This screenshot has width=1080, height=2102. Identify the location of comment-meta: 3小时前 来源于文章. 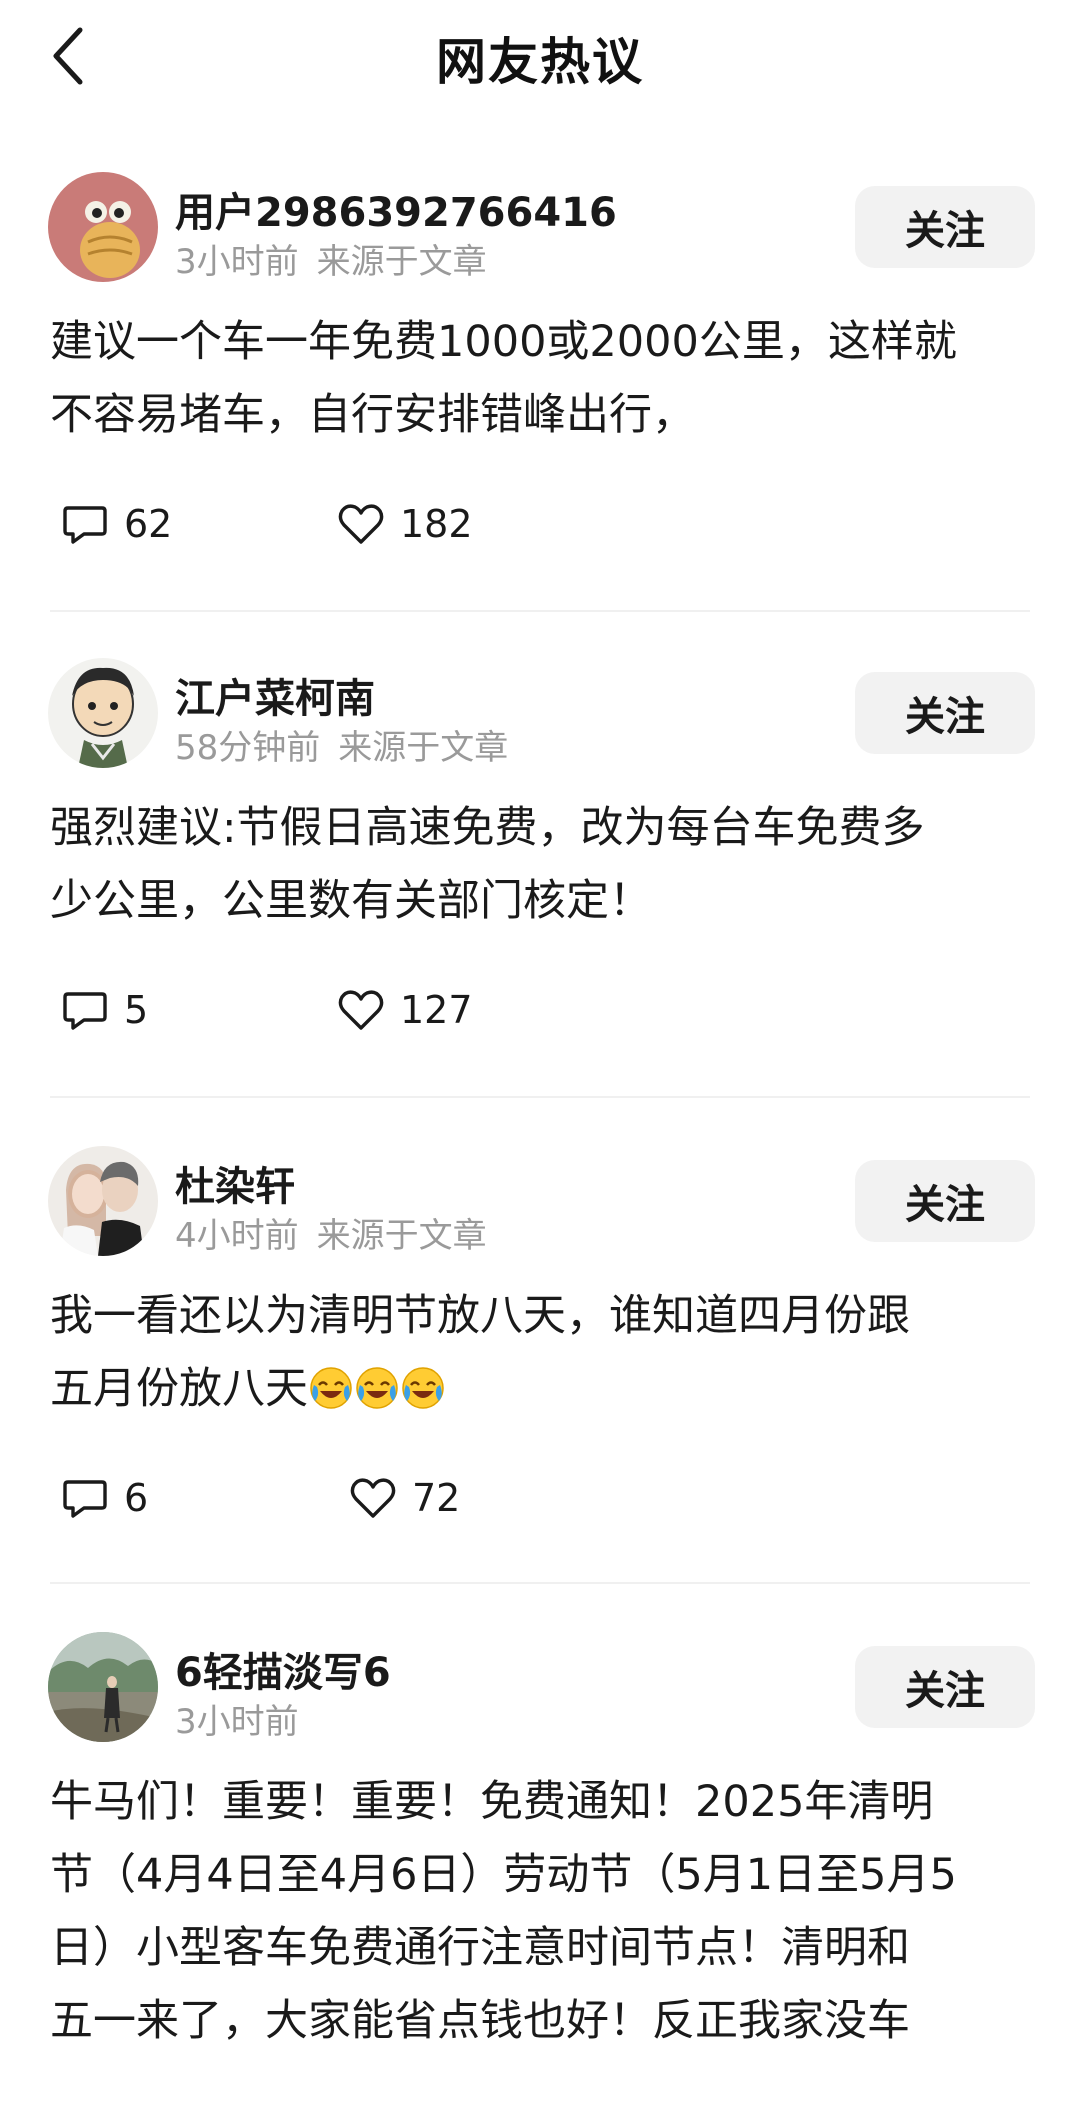
(331, 258).